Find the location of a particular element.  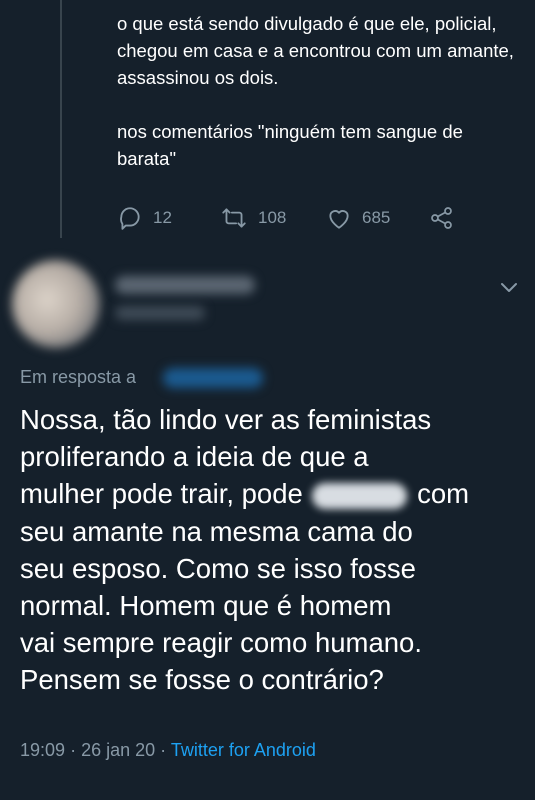

tweet-text-line: seu amante na mesma cama do is located at coordinates (216, 531).